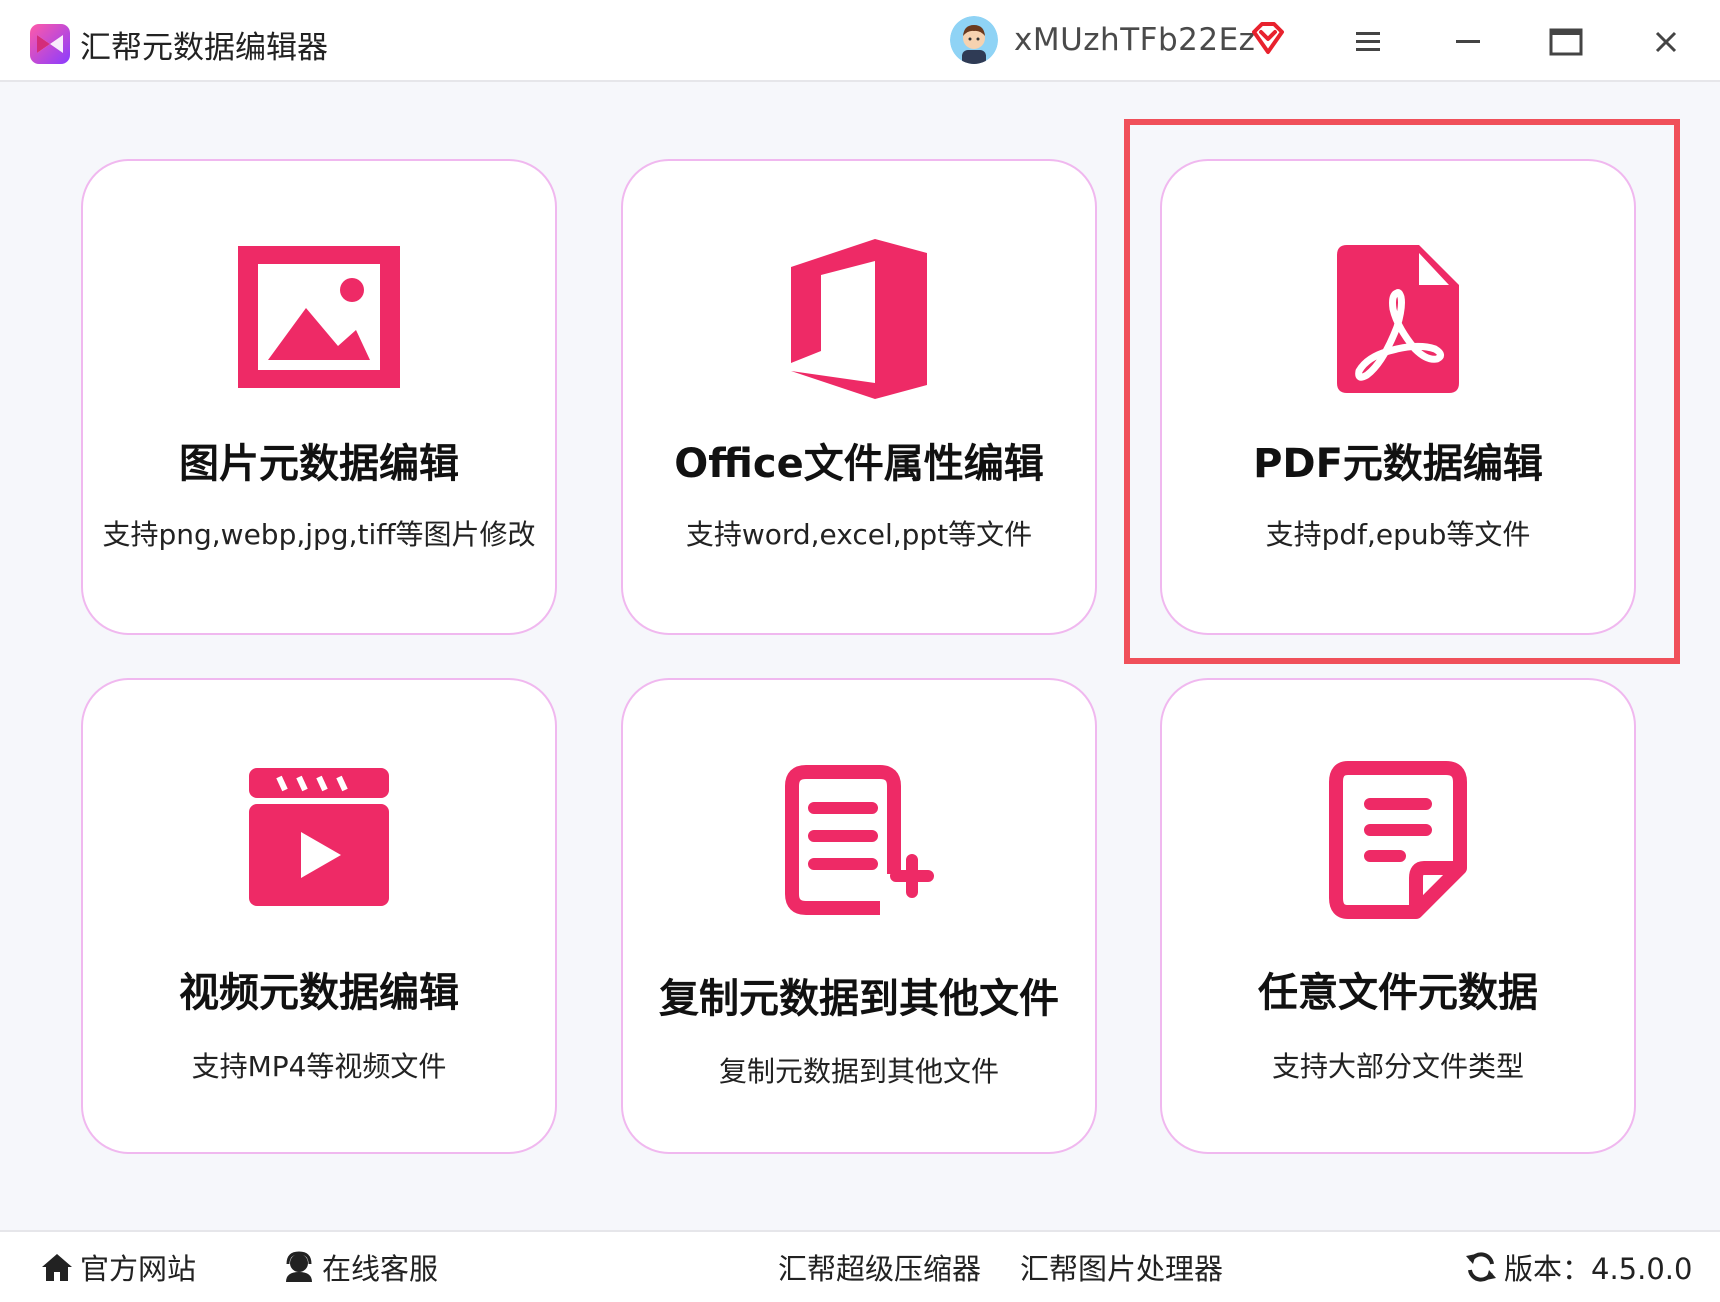  I want to click on card-any-file-metadata: 任意文件元数据 支持大部分文件类型, so click(1398, 916).